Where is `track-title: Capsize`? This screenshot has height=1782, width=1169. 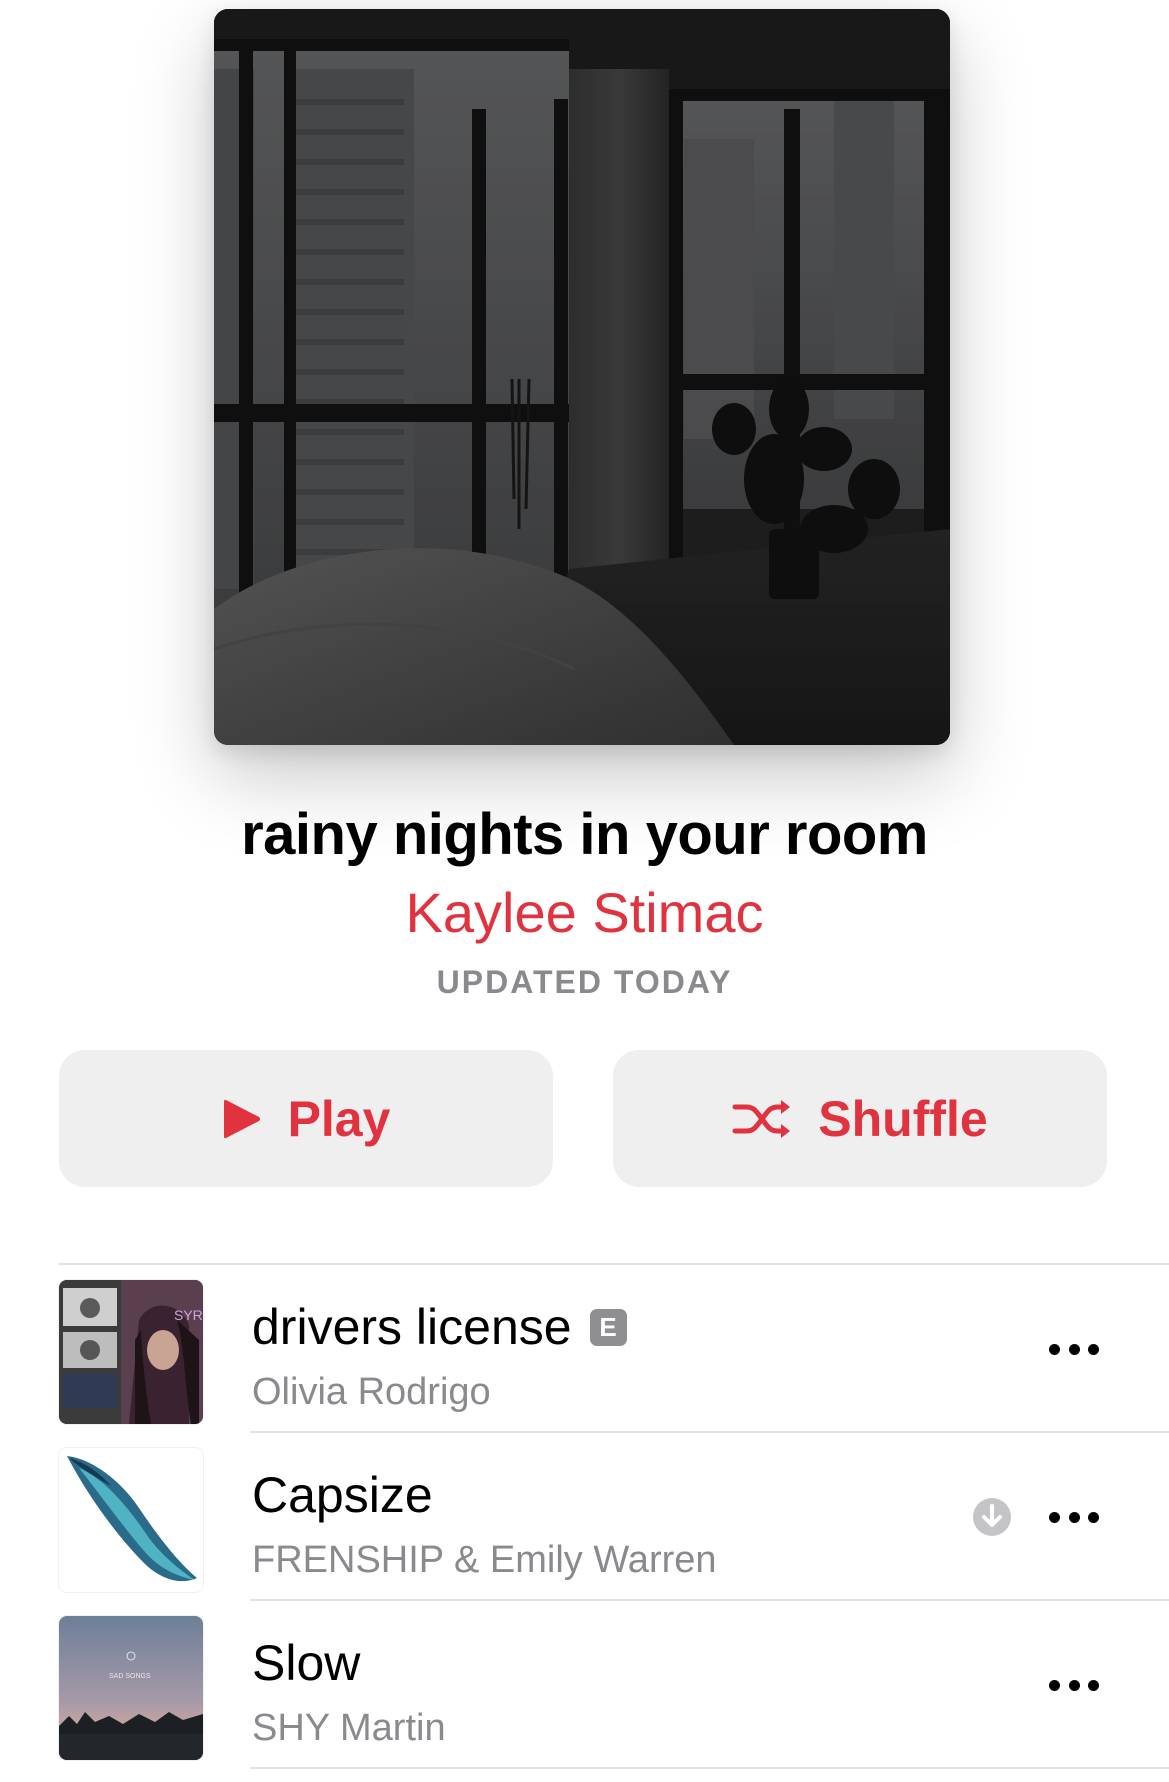
track-title: Capsize is located at coordinates (342, 1495).